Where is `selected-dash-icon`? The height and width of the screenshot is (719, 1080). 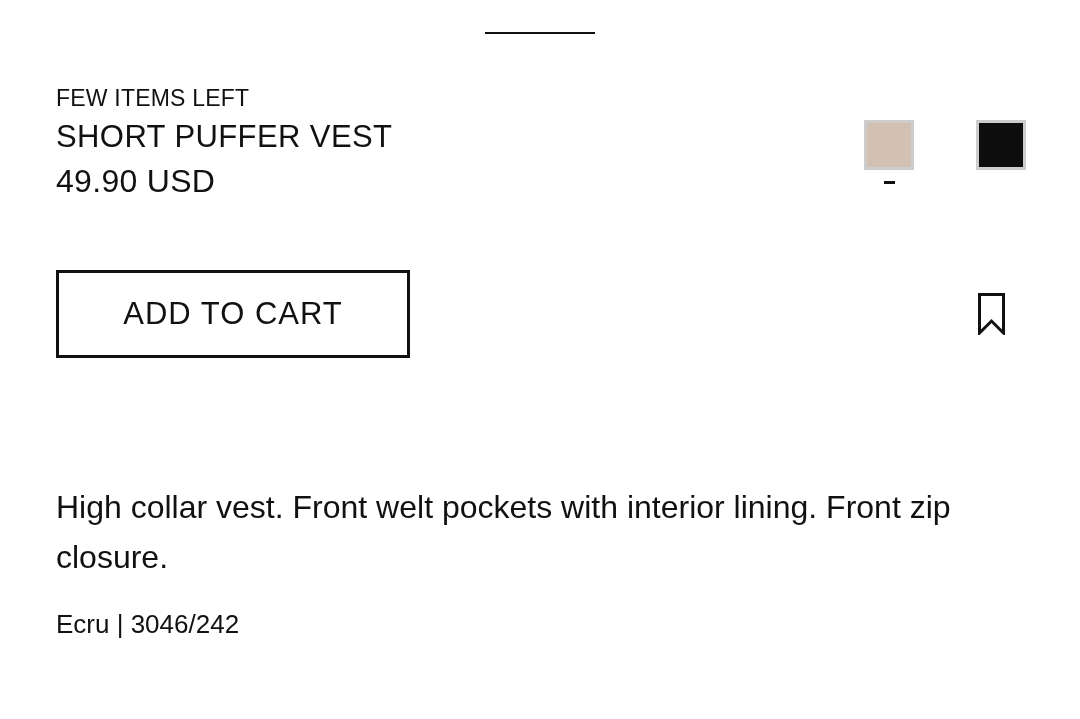
selected-dash-icon is located at coordinates (889, 182).